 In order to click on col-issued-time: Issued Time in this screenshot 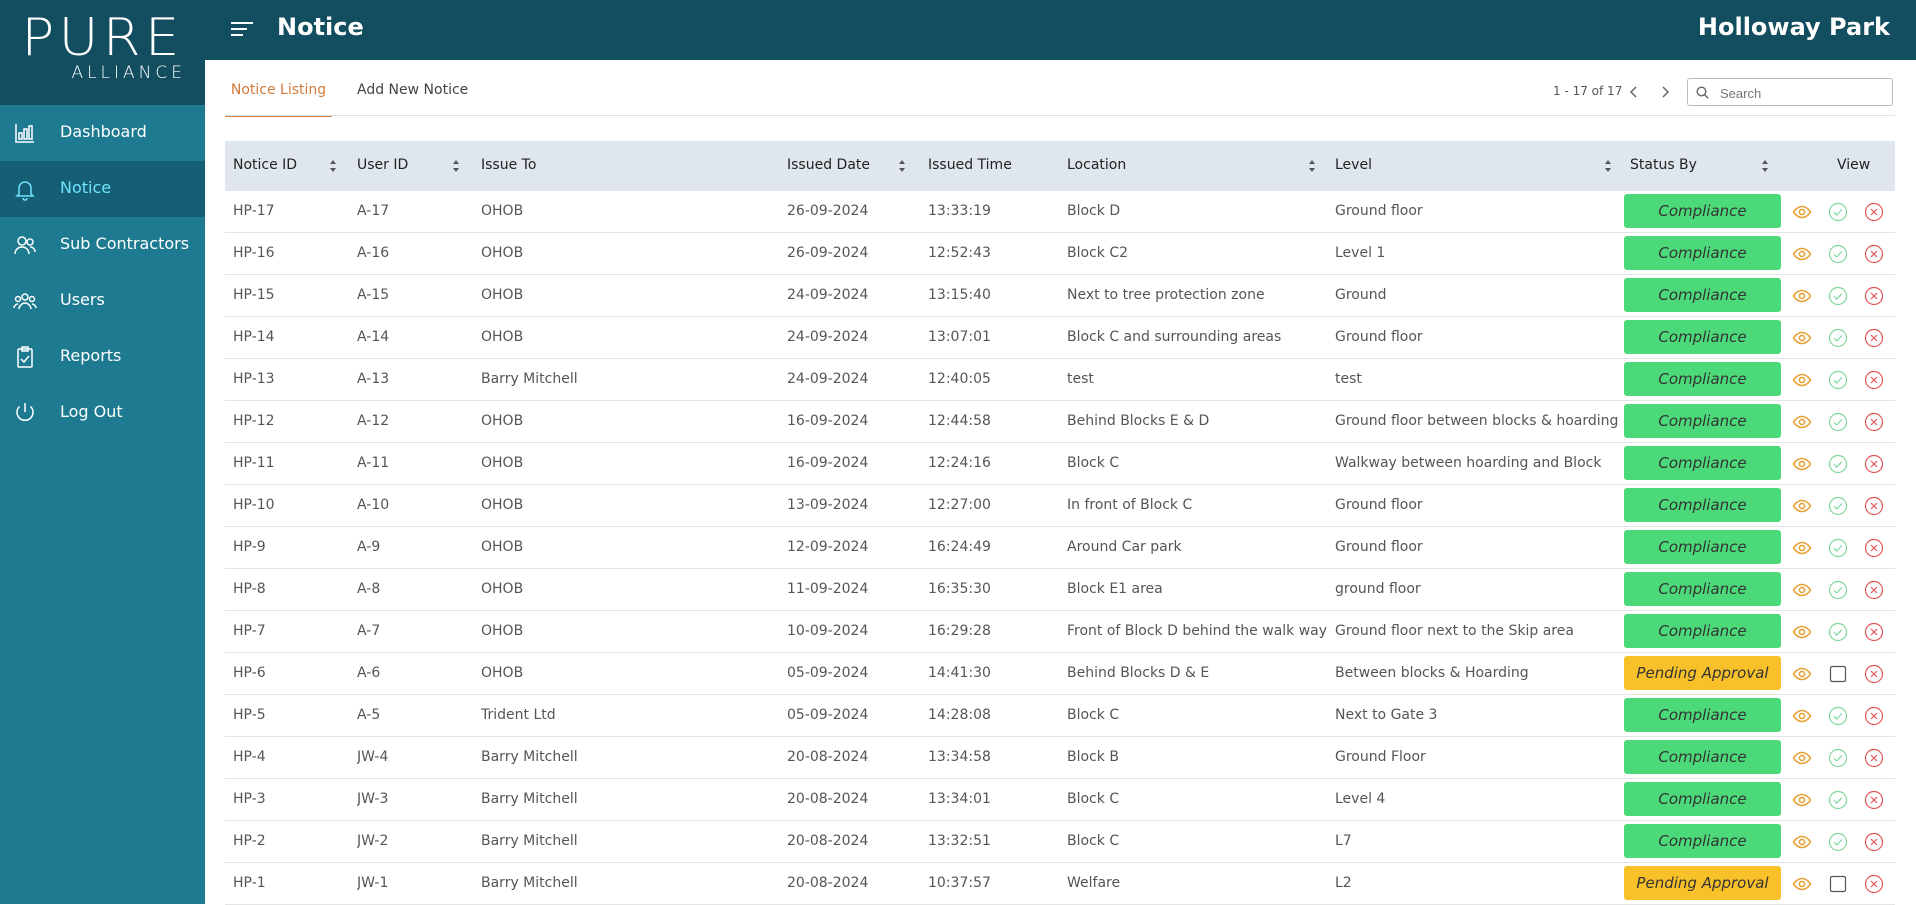, I will do `click(970, 165)`.